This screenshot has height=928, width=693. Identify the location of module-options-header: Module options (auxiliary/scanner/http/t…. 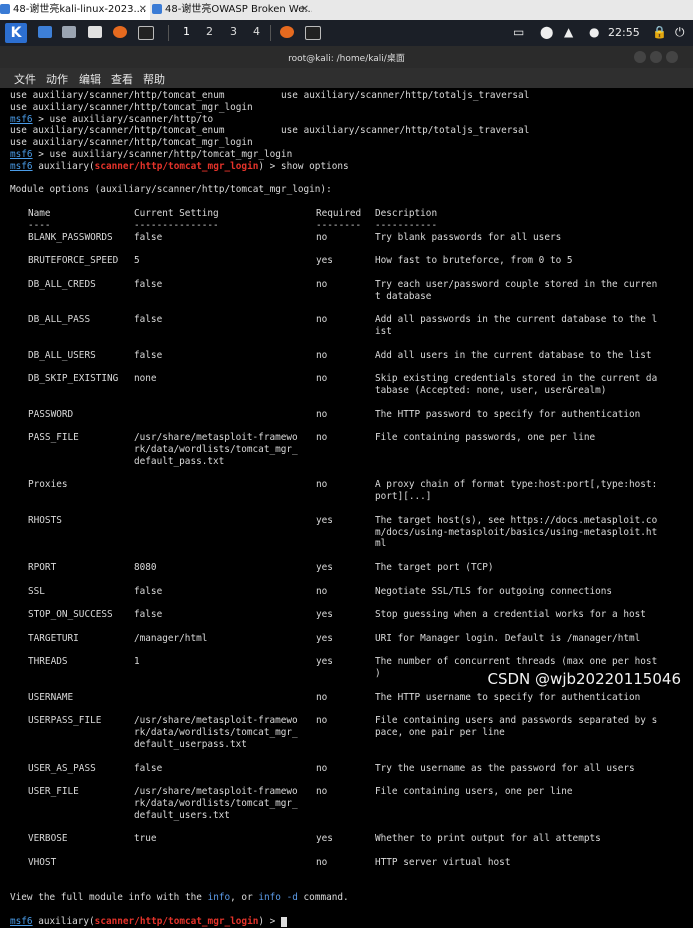
(171, 190).